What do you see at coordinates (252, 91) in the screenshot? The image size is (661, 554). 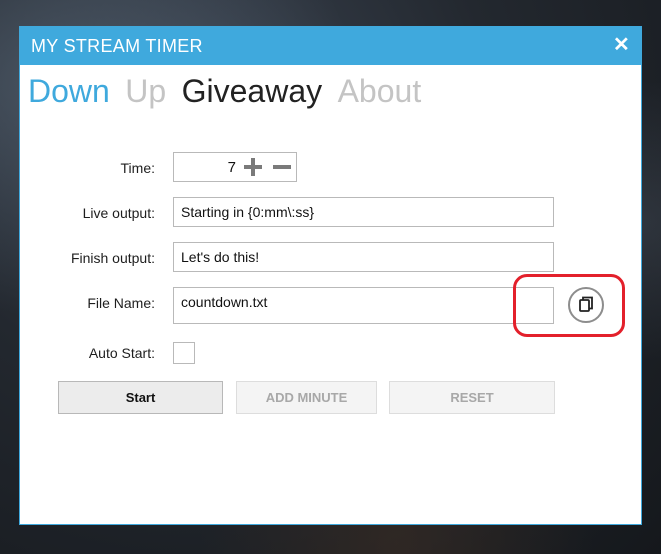 I see `tab-giveaway: Giveaway` at bounding box center [252, 91].